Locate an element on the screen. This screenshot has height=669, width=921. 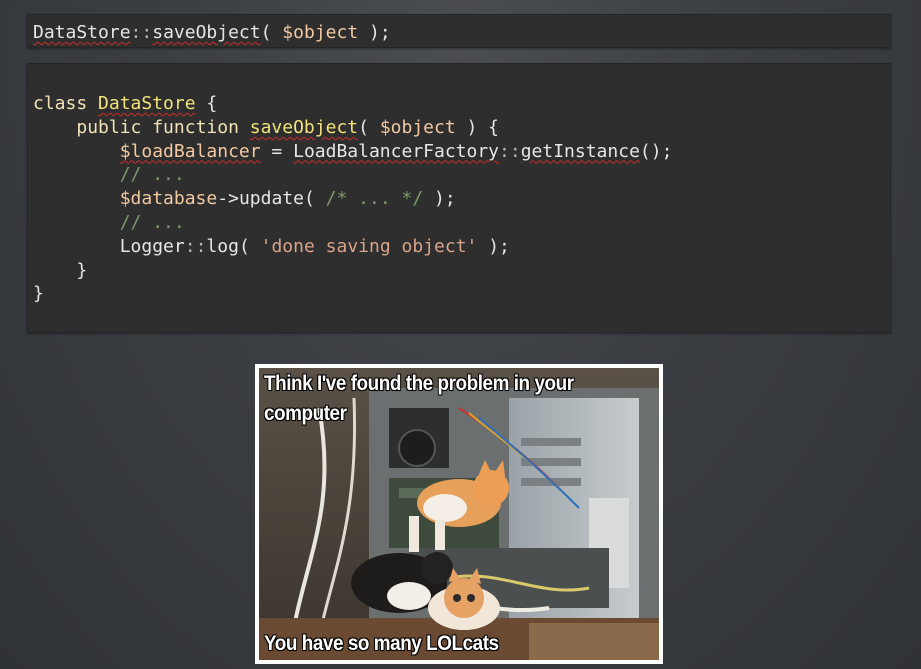
paren-token: (); is located at coordinates (656, 151).